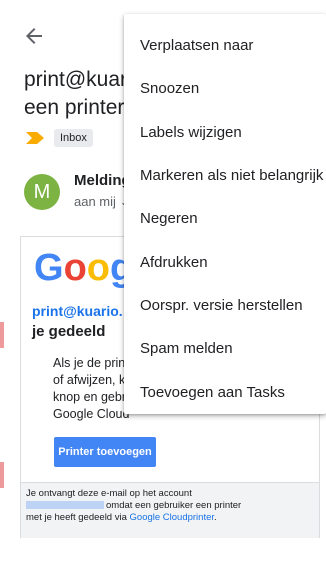 This screenshot has height=563, width=326. I want to click on menu-item-ignore: Negeren, so click(225, 218).